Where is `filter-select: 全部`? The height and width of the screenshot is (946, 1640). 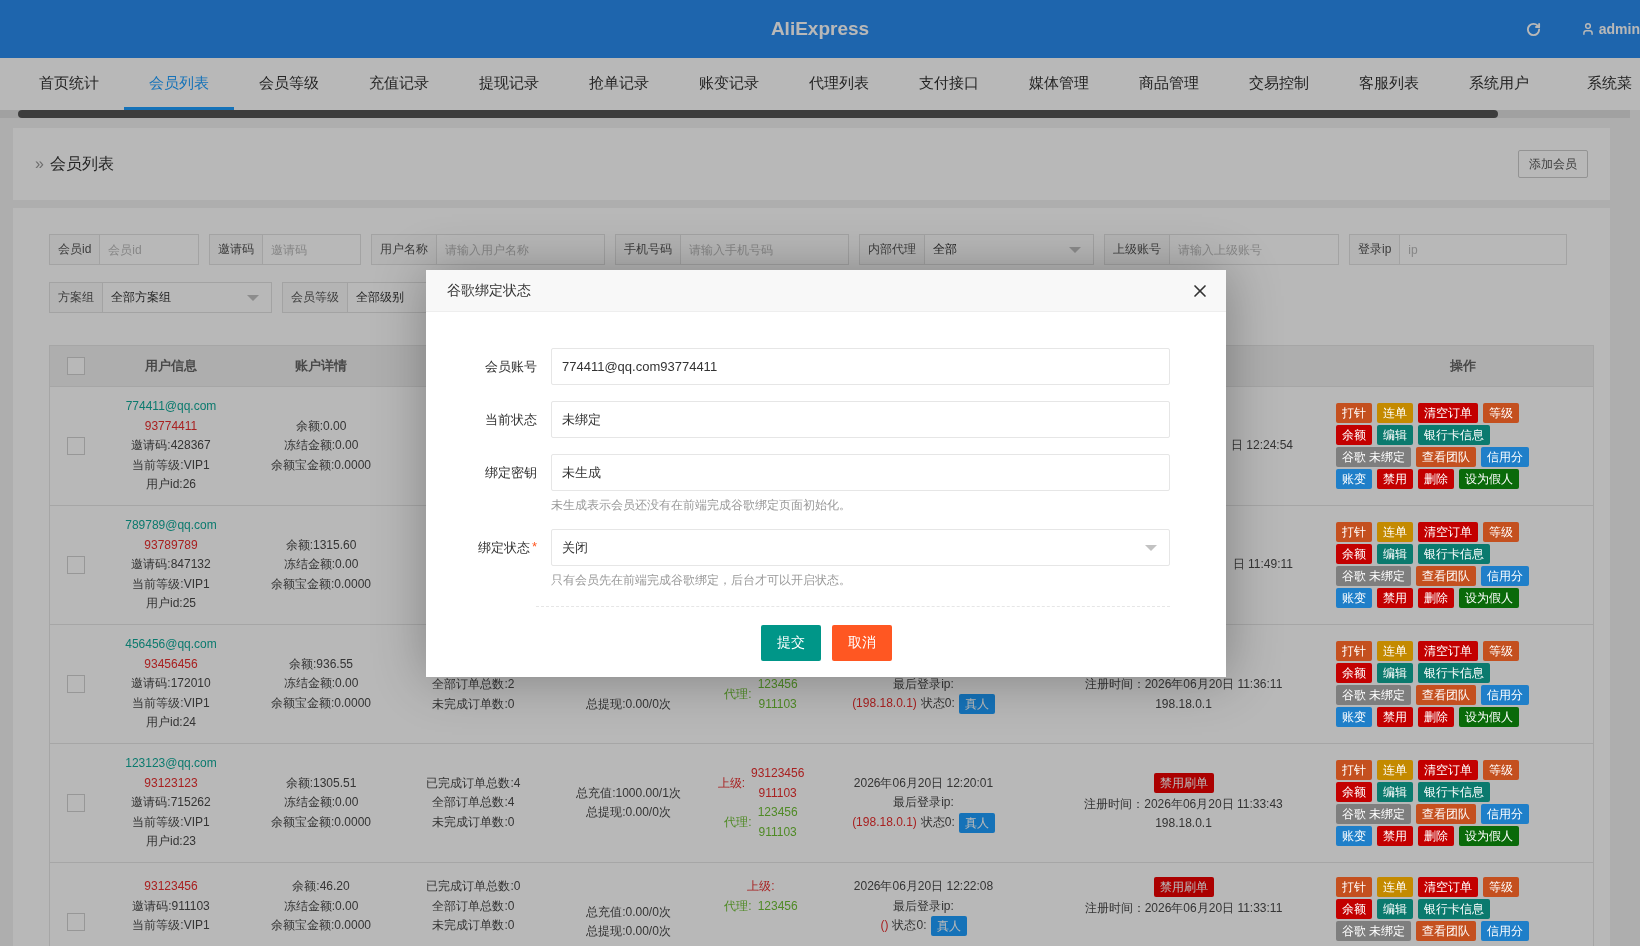 filter-select: 全部 is located at coordinates (1009, 249).